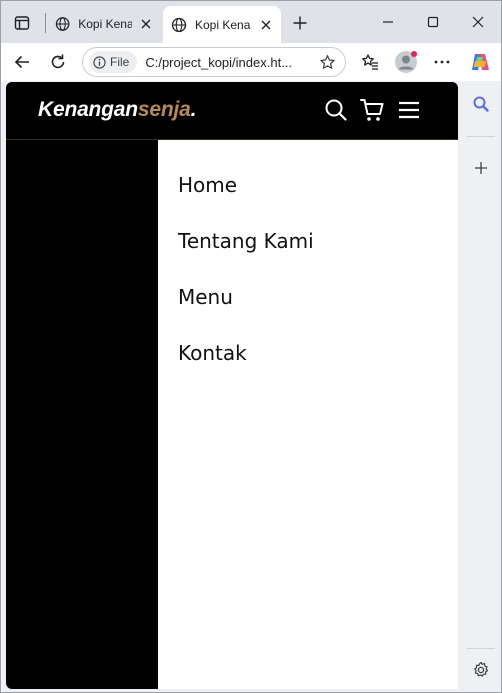  I want to click on copilot-icon, so click(480, 62).